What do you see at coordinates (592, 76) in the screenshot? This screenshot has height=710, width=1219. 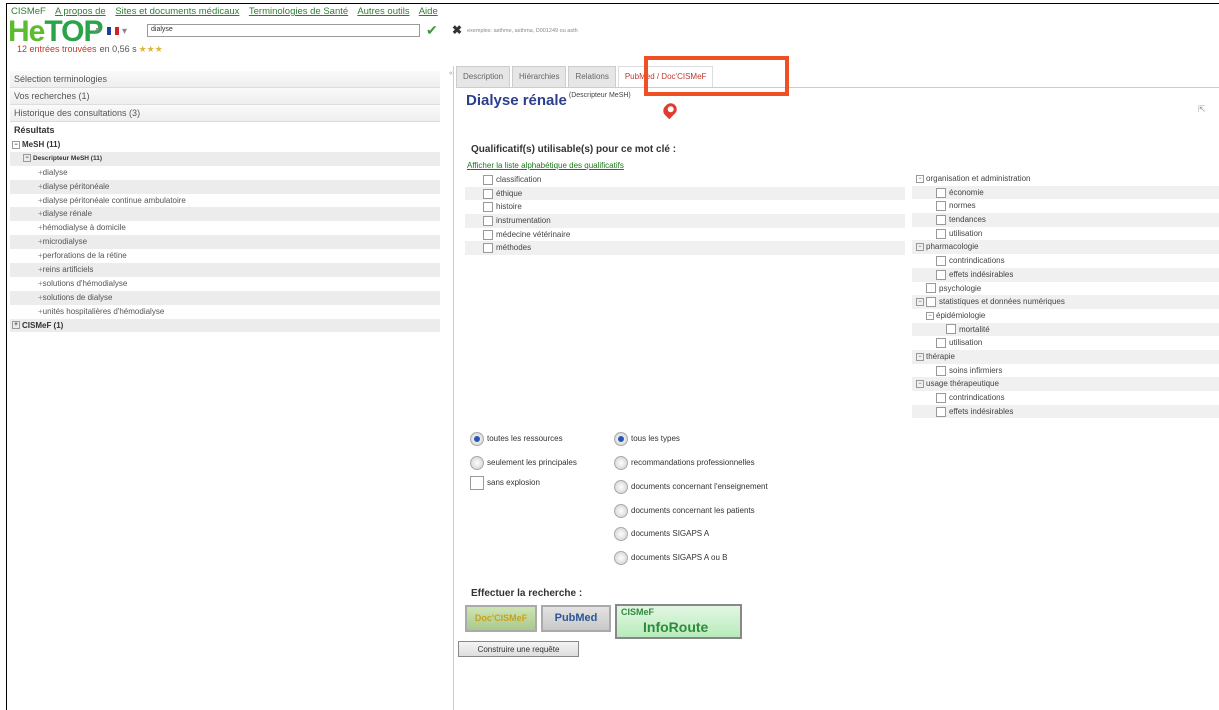 I see `tab-relations: Relations` at bounding box center [592, 76].